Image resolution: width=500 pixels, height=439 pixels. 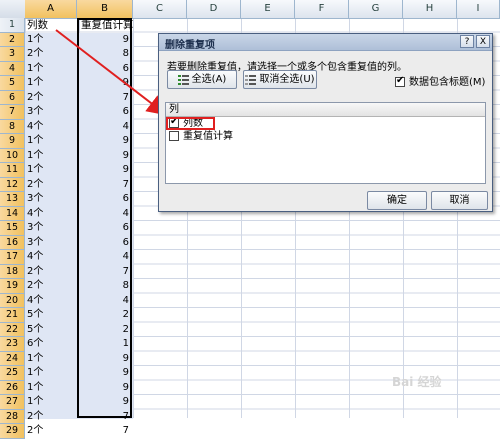 What do you see at coordinates (214, 9) in the screenshot?
I see `column-header-d: D` at bounding box center [214, 9].